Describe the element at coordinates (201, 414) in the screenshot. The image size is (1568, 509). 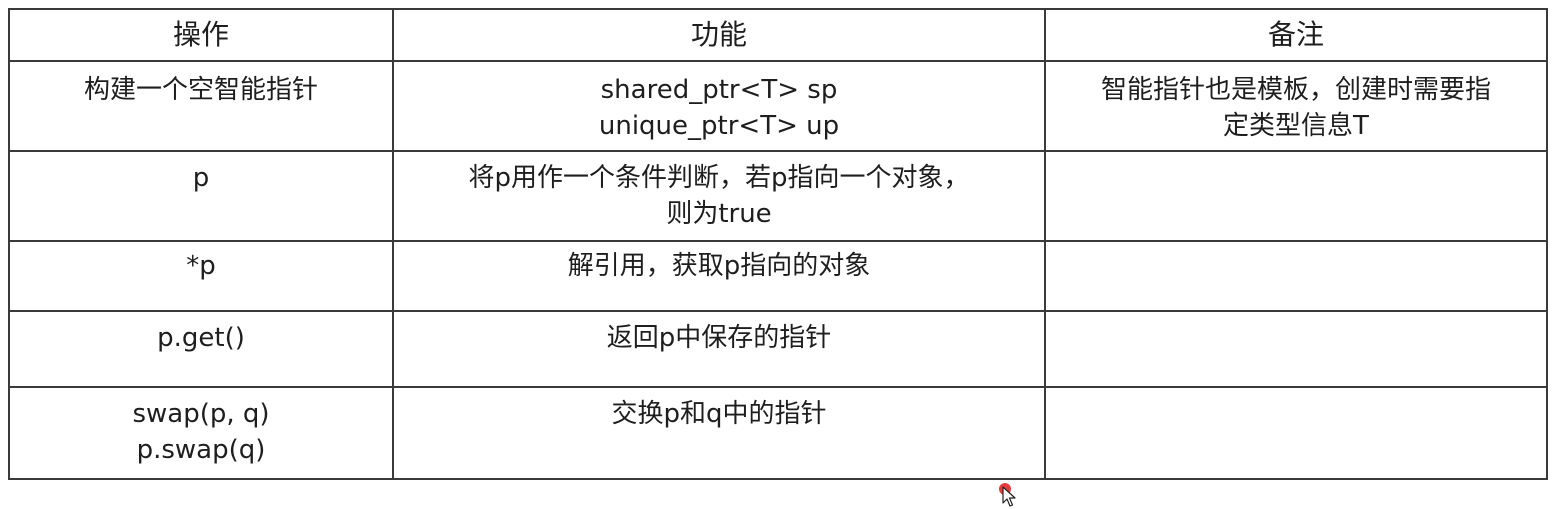
I see `operation-text: swap(p, q)` at that location.